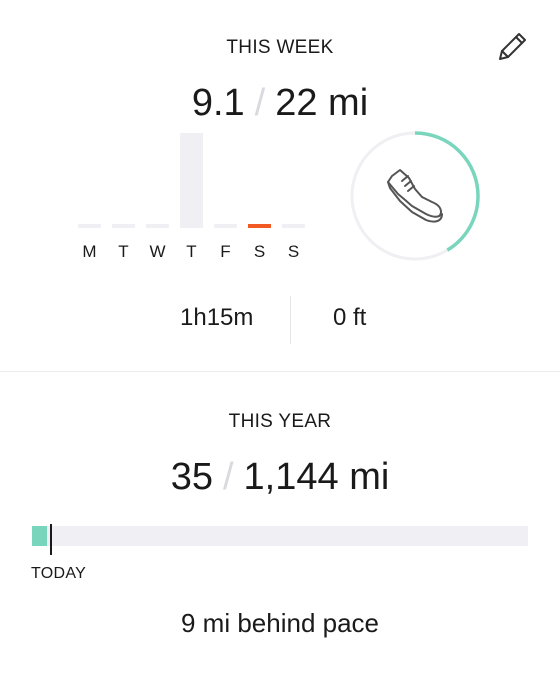 Image resolution: width=560 pixels, height=676 pixels. Describe the element at coordinates (59, 573) in the screenshot. I see `today-label: TODAY` at that location.